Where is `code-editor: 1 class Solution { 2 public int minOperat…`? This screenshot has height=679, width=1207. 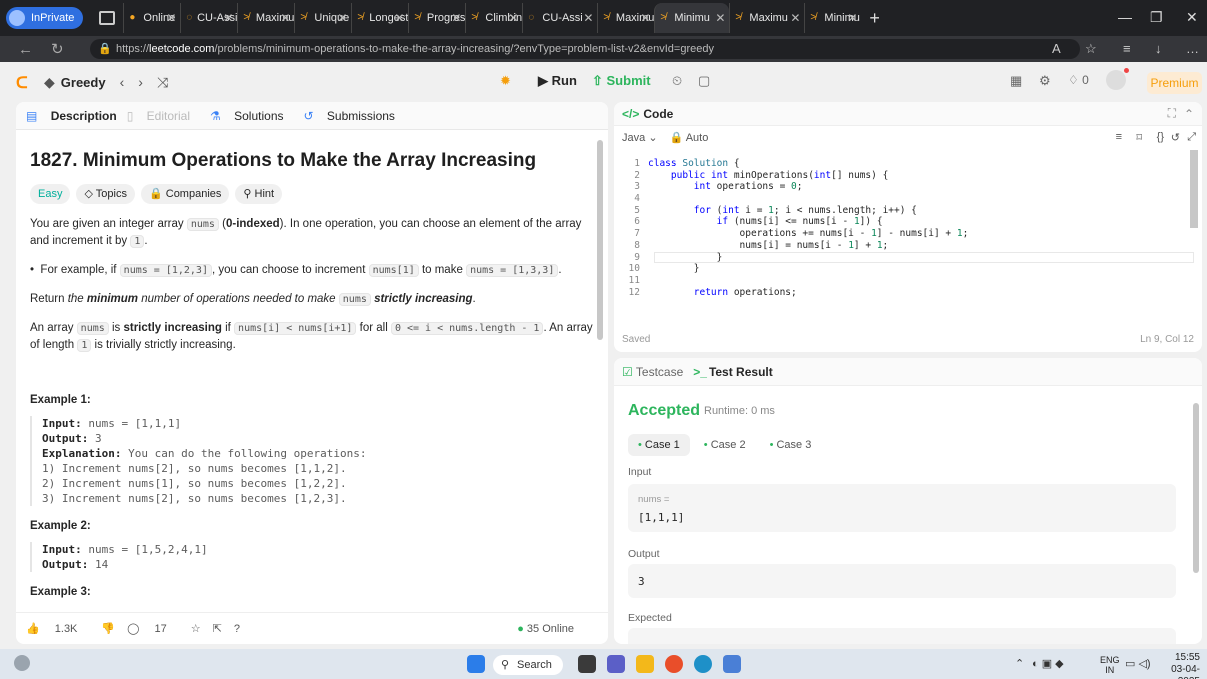 code-editor: 1 class Solution { 2 public int minOperat… is located at coordinates (908, 228).